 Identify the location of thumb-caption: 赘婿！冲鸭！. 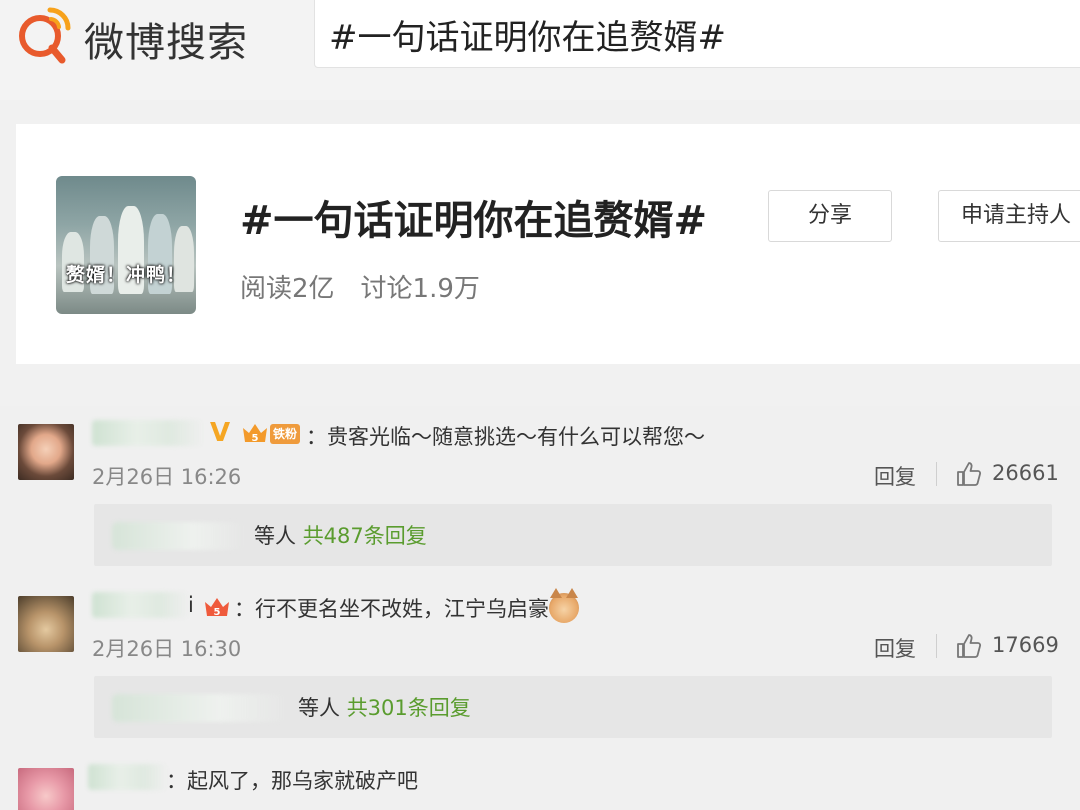
(125, 275).